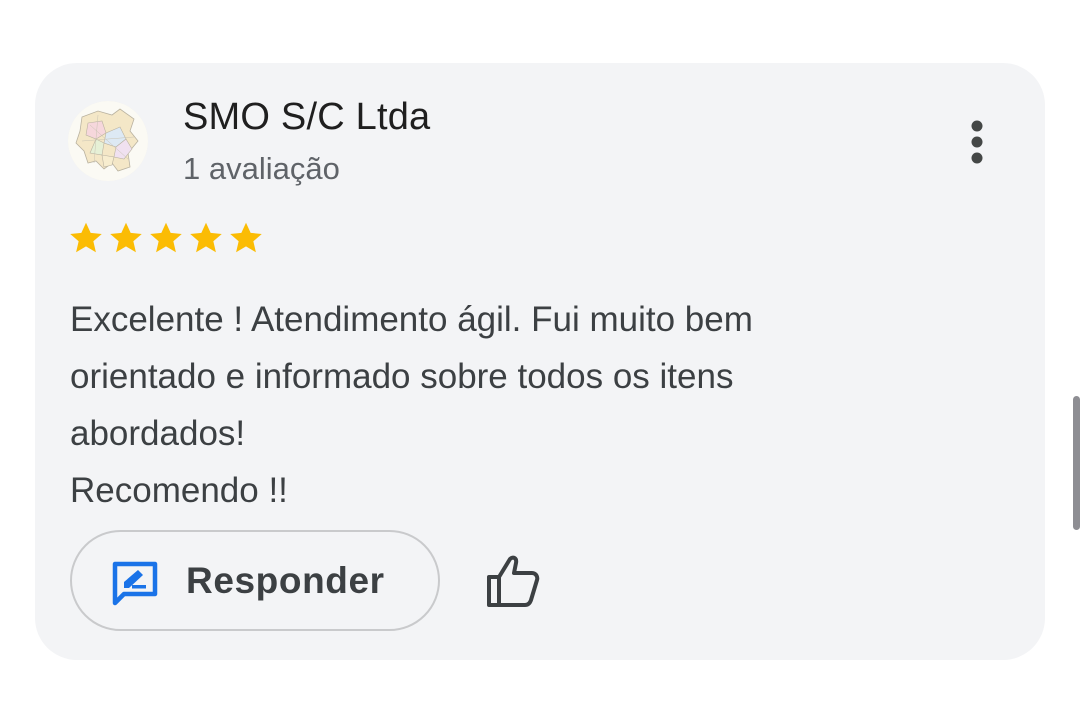  I want to click on reviewer-name: SMO S/C Ltda, so click(306, 117).